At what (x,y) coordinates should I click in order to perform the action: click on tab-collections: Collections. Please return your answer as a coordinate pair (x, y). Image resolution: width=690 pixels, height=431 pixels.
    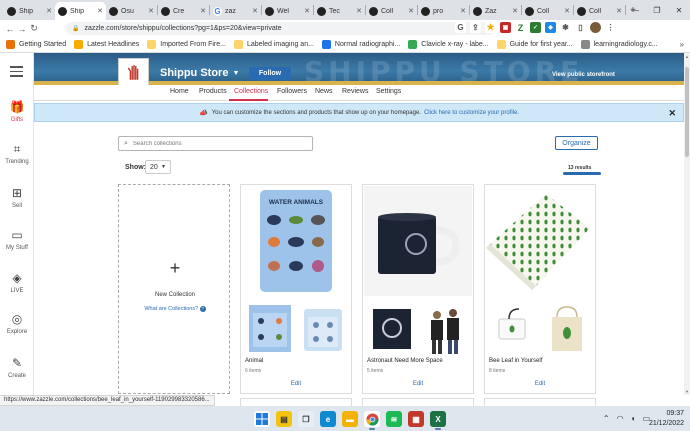
    Looking at the image, I should click on (251, 91).